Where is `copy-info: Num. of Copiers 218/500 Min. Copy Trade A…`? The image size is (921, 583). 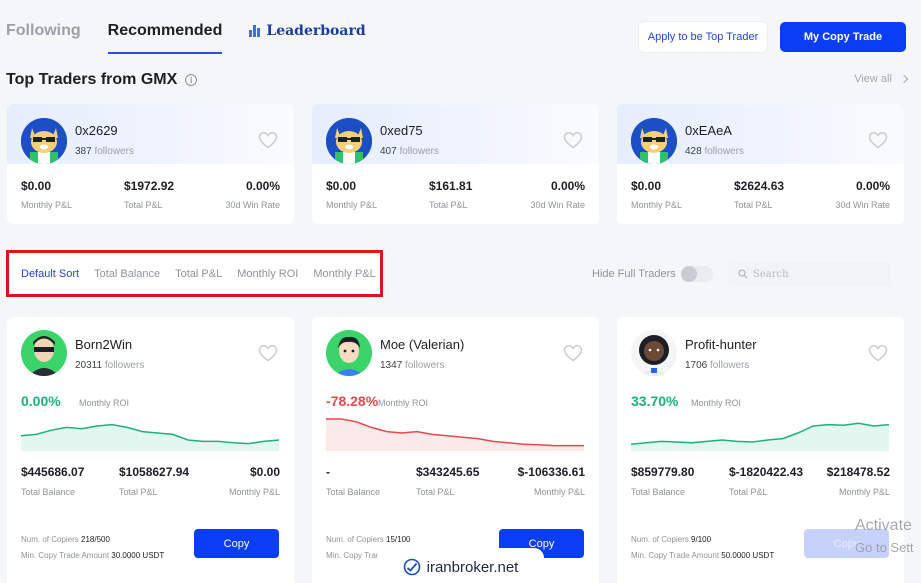
copy-info: Num. of Copiers 218/500 Min. Copy Trade A… is located at coordinates (92, 548).